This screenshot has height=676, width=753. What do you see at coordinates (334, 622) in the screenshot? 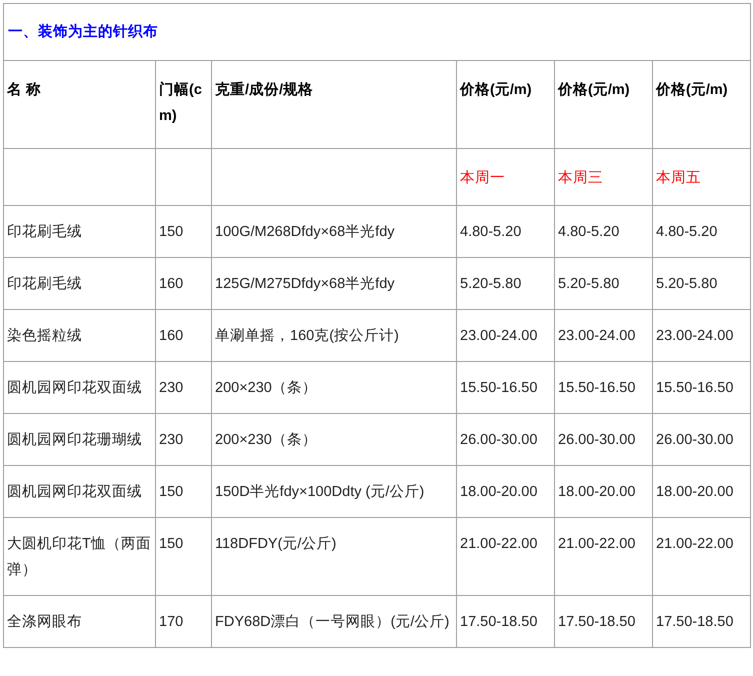
I see `table-cell: FDY68D漂白（一号网眼）(元/公斤)` at bounding box center [334, 622].